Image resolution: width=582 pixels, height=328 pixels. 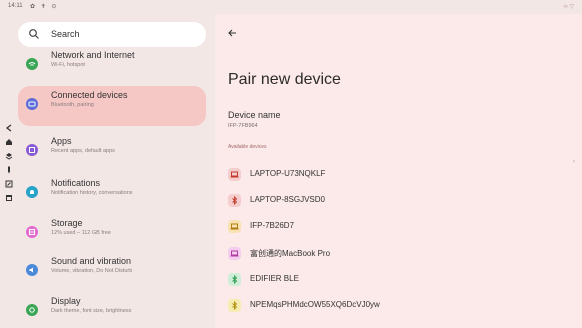 What do you see at coordinates (398, 256) in the screenshot?
I see `available-device-item: 富创通的MacBook Pro` at bounding box center [398, 256].